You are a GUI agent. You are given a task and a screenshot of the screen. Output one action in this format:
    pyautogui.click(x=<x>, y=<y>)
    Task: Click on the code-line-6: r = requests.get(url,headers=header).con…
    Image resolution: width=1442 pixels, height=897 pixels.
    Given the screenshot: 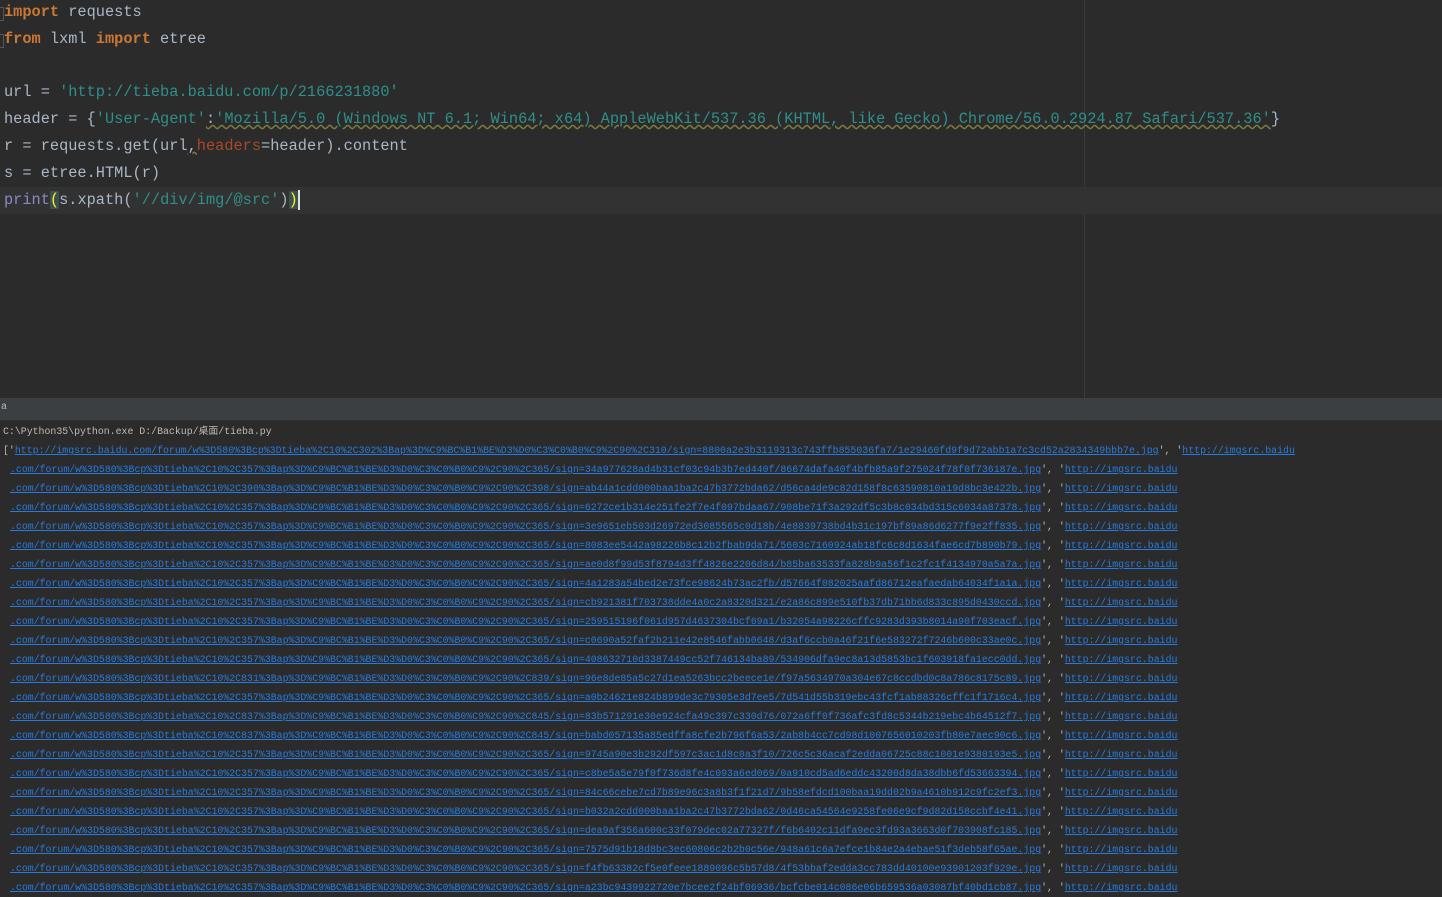 What is the action you would take?
    pyautogui.click(x=206, y=146)
    